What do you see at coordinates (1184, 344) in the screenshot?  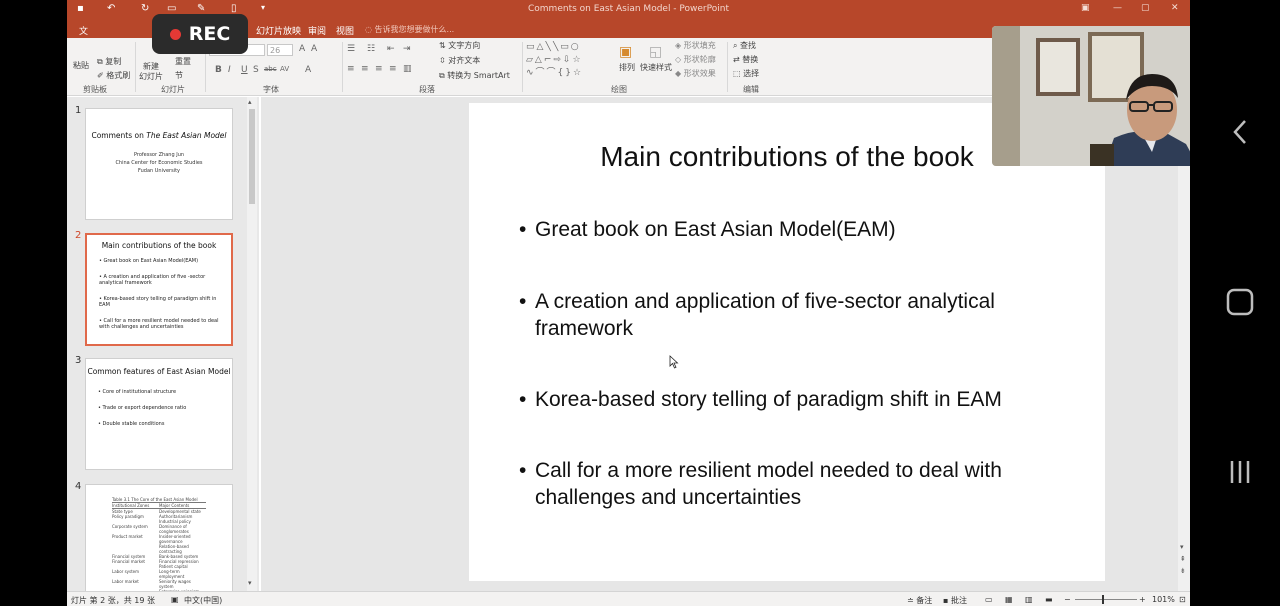 I see `slide-scrollbar: ▾ ⇞ ⇟` at bounding box center [1184, 344].